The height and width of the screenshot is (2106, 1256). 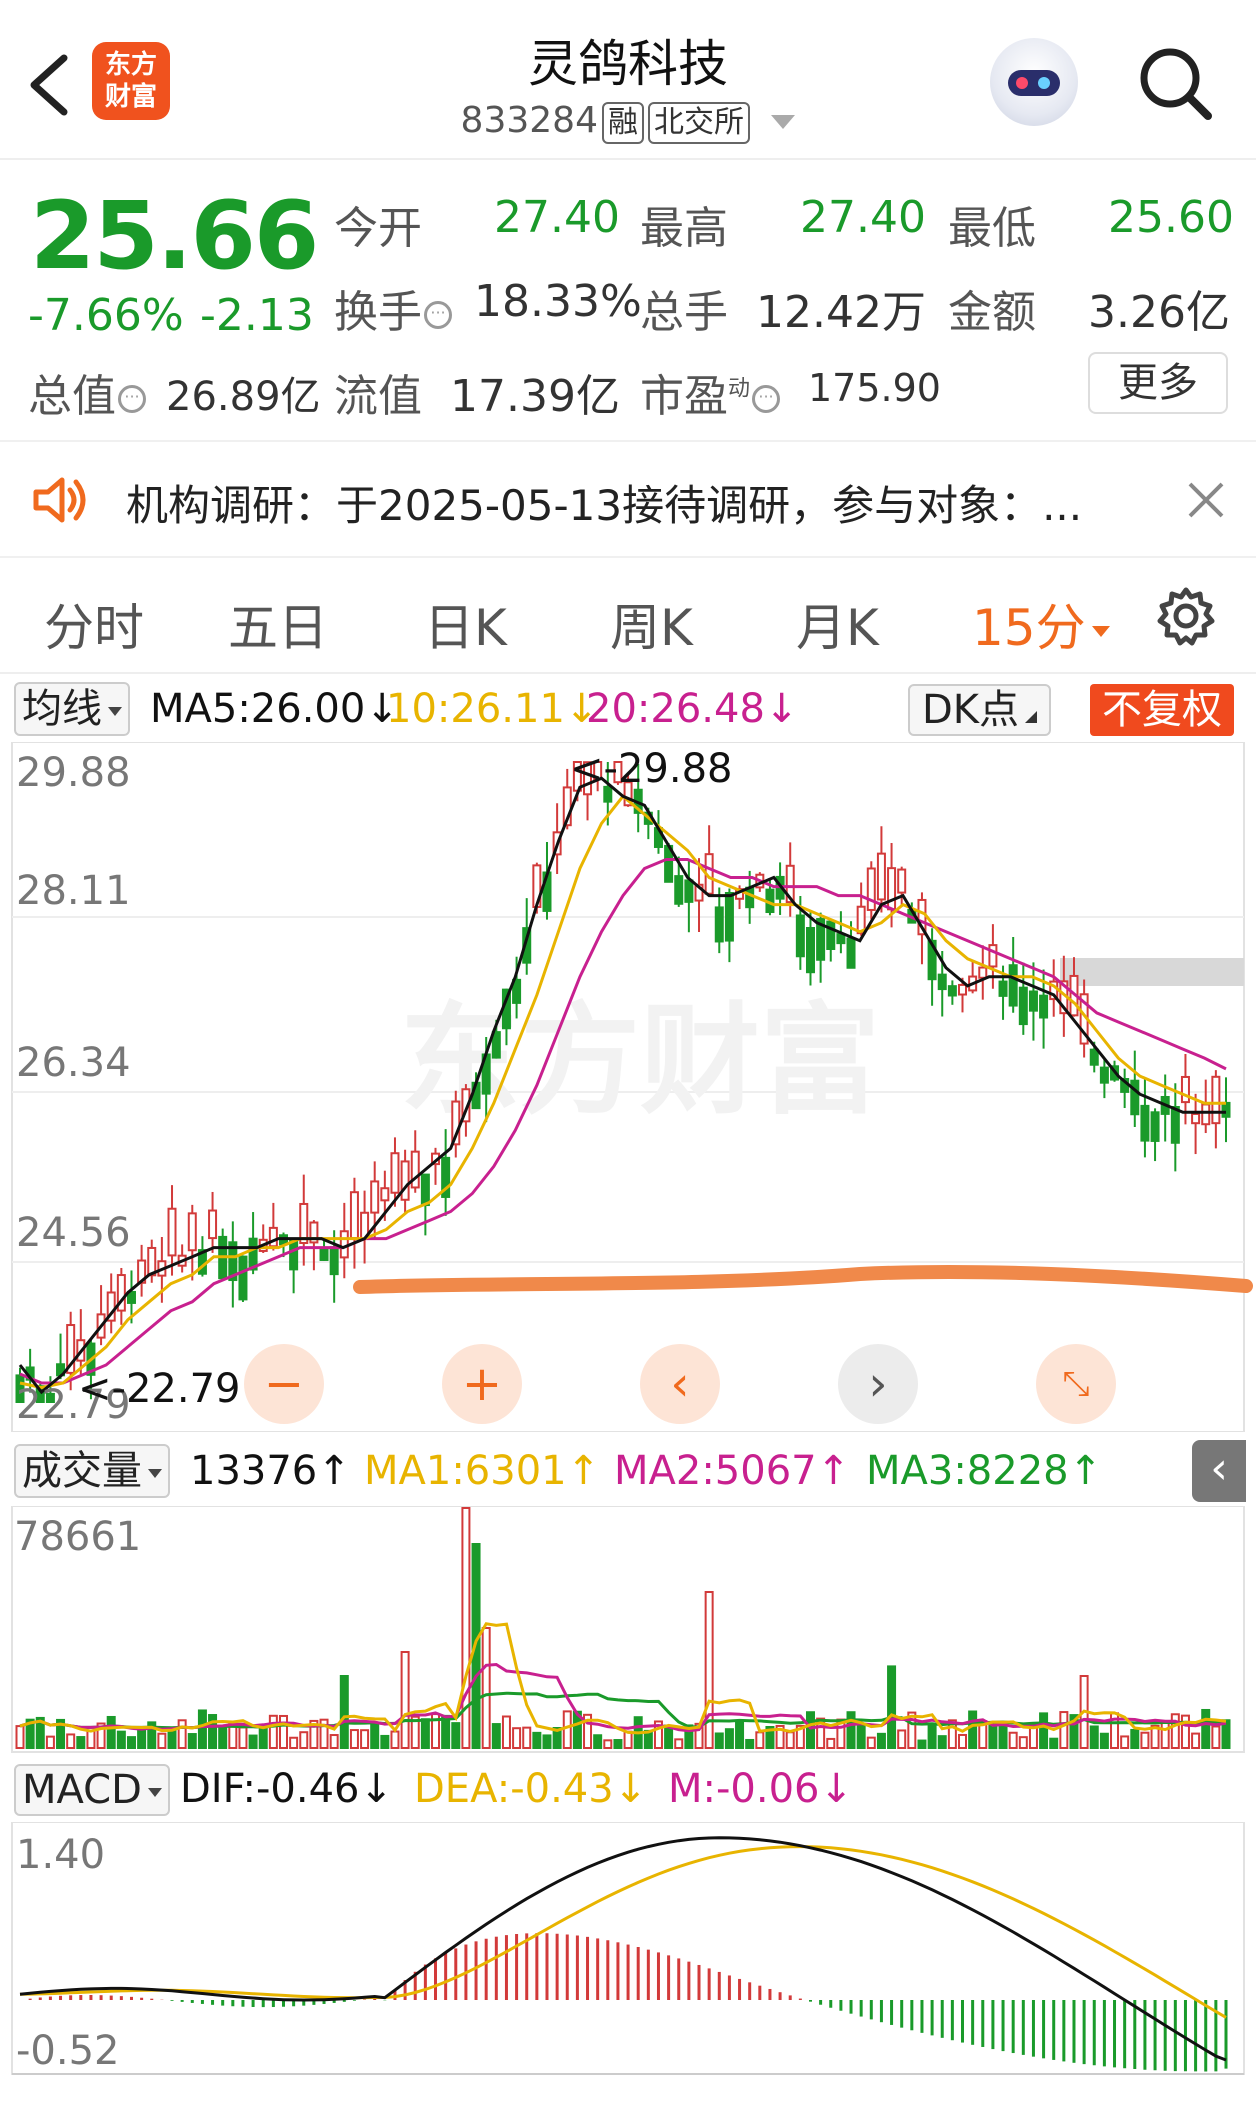 I want to click on volume-label: 总手, so click(x=684, y=312).